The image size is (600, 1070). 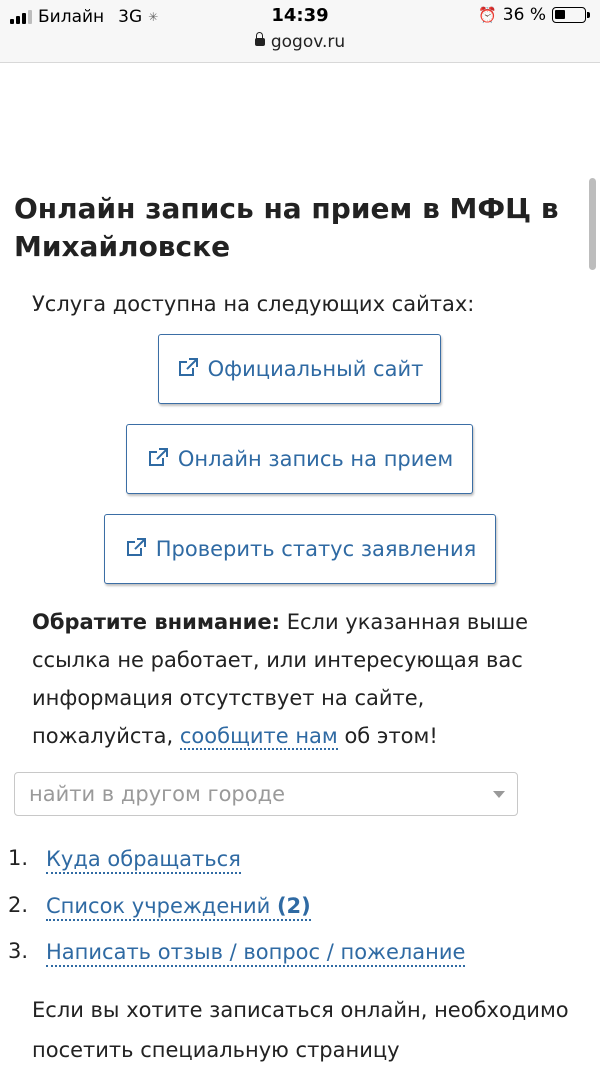 I want to click on official-site-button: Официальный сайт, so click(x=299, y=369).